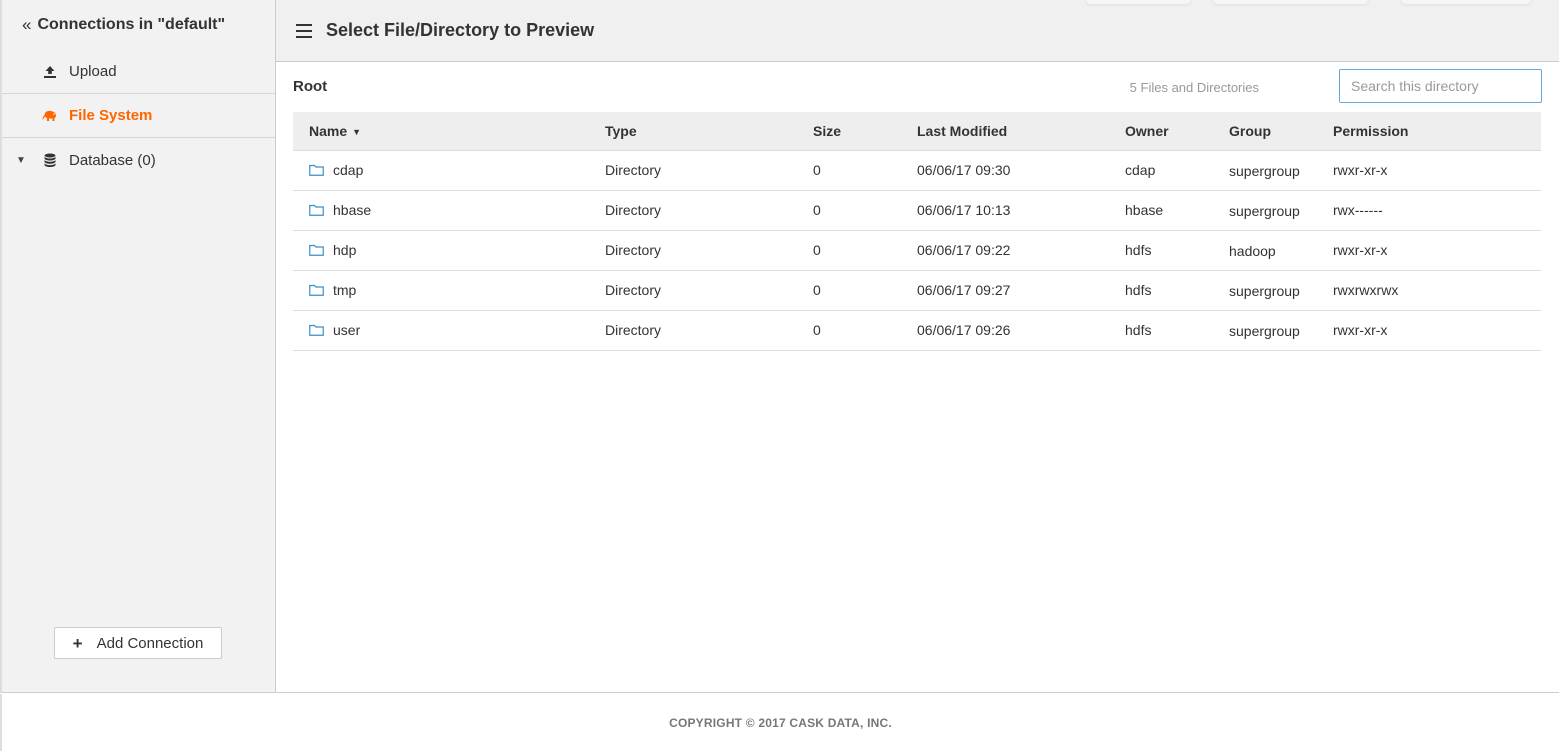  I want to click on sidebar-item-label: File System, so click(111, 115).